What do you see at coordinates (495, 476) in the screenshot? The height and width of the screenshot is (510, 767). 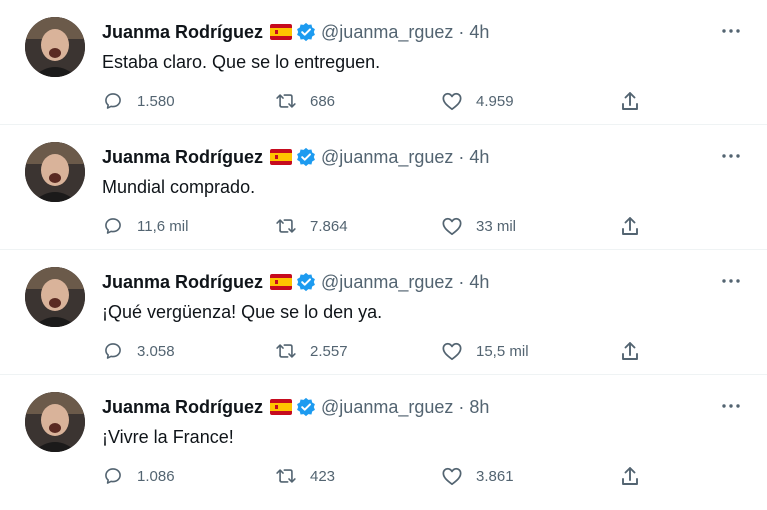 I see `like-count: 3.861` at bounding box center [495, 476].